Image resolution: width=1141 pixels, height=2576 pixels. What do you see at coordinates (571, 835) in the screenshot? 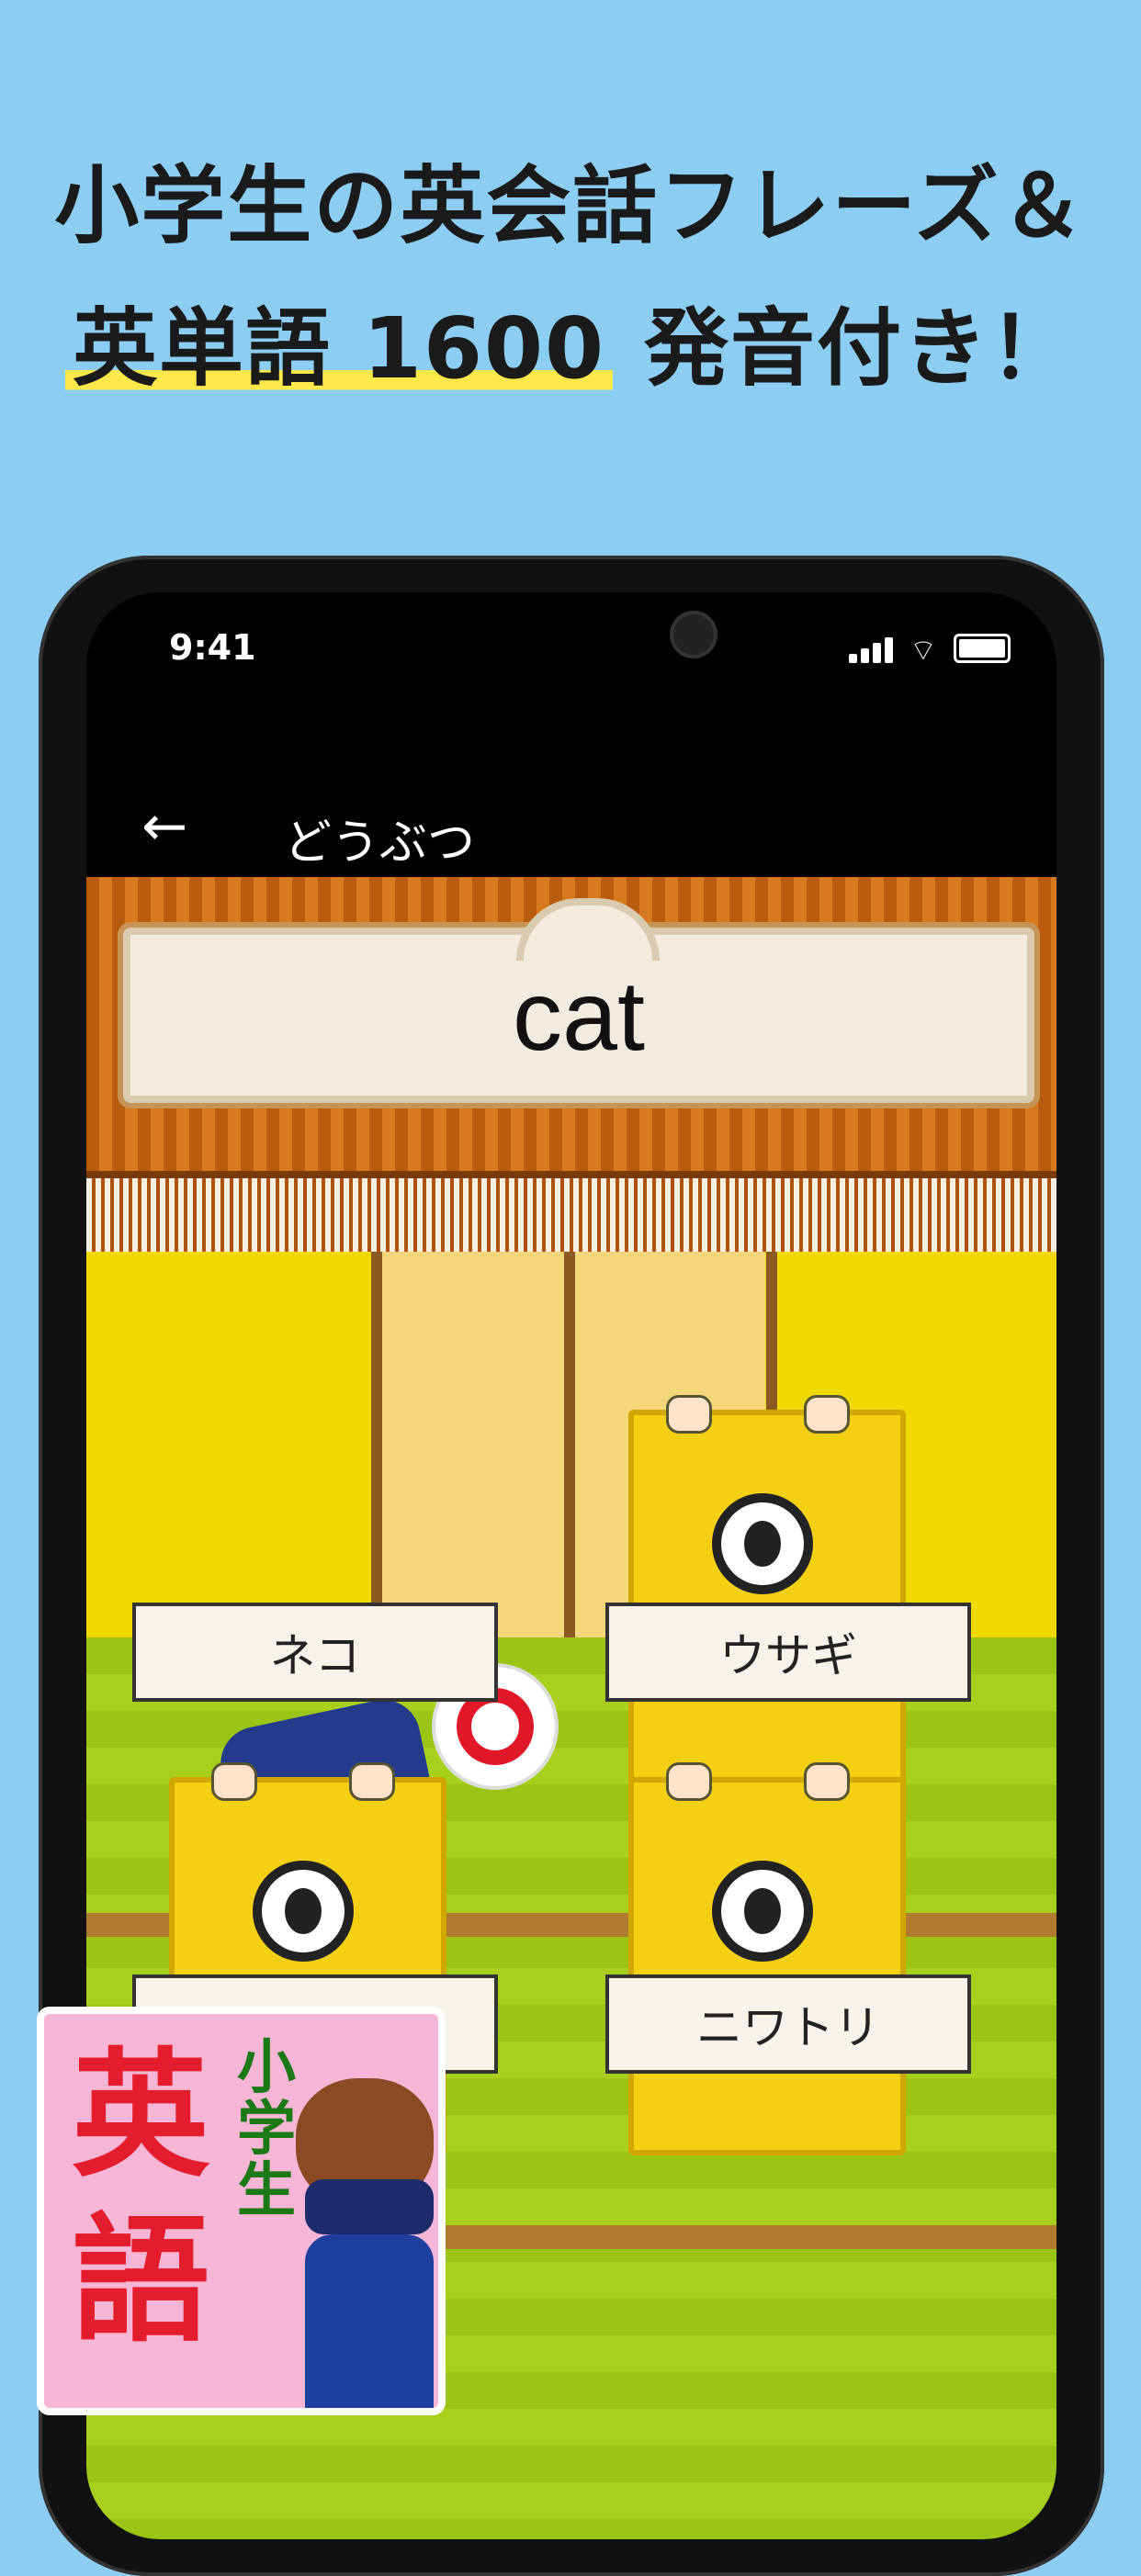
I see `app-bar: ← どうぶつ` at bounding box center [571, 835].